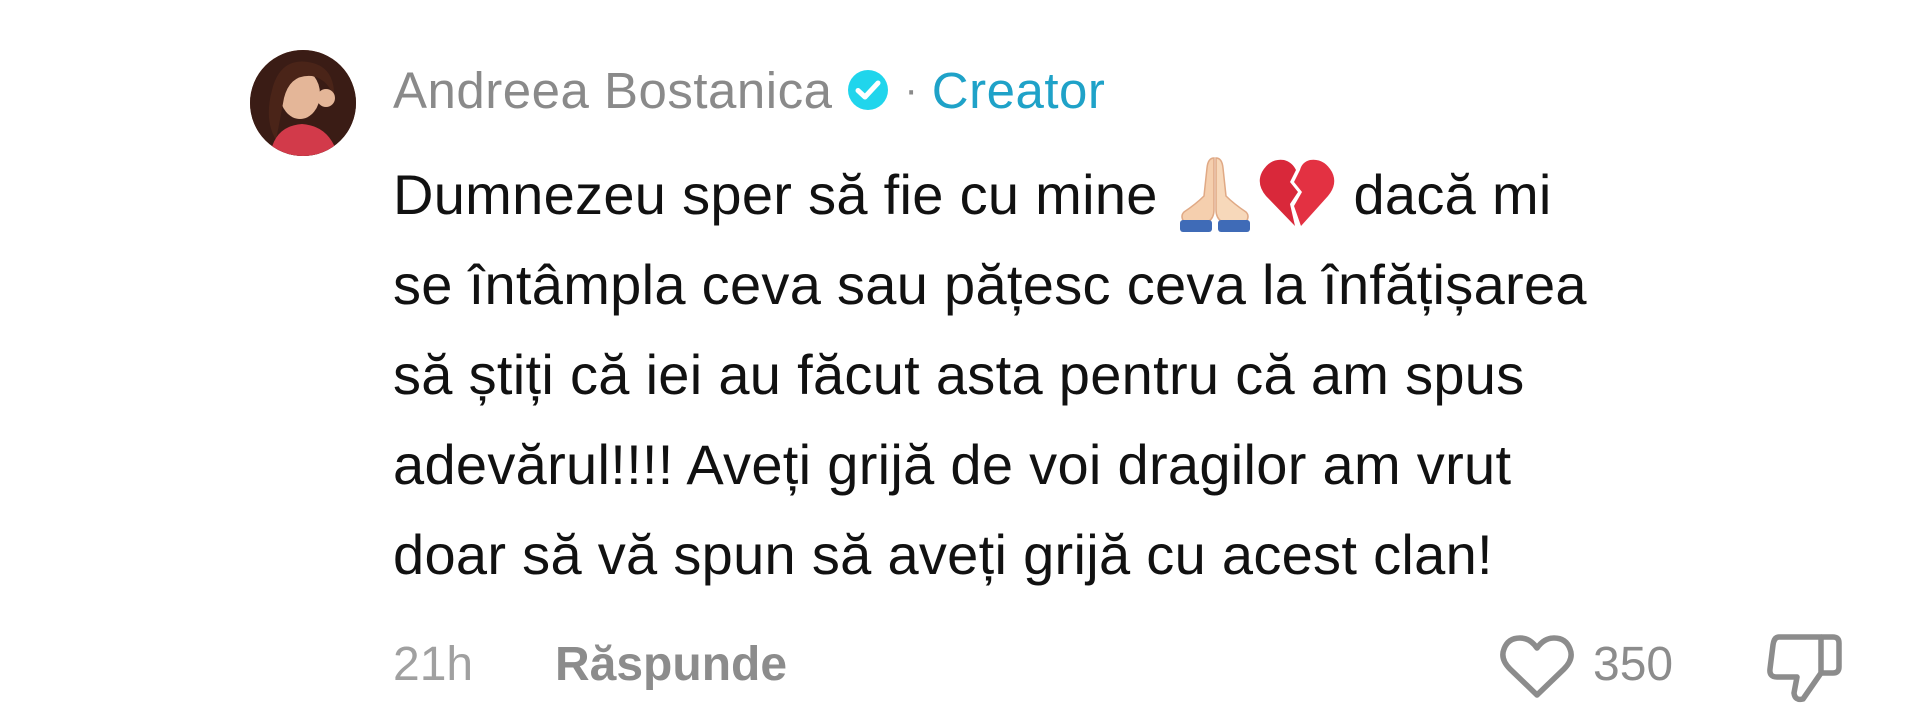  What do you see at coordinates (612, 90) in the screenshot?
I see `author-name: Andreea Bostanica` at bounding box center [612, 90].